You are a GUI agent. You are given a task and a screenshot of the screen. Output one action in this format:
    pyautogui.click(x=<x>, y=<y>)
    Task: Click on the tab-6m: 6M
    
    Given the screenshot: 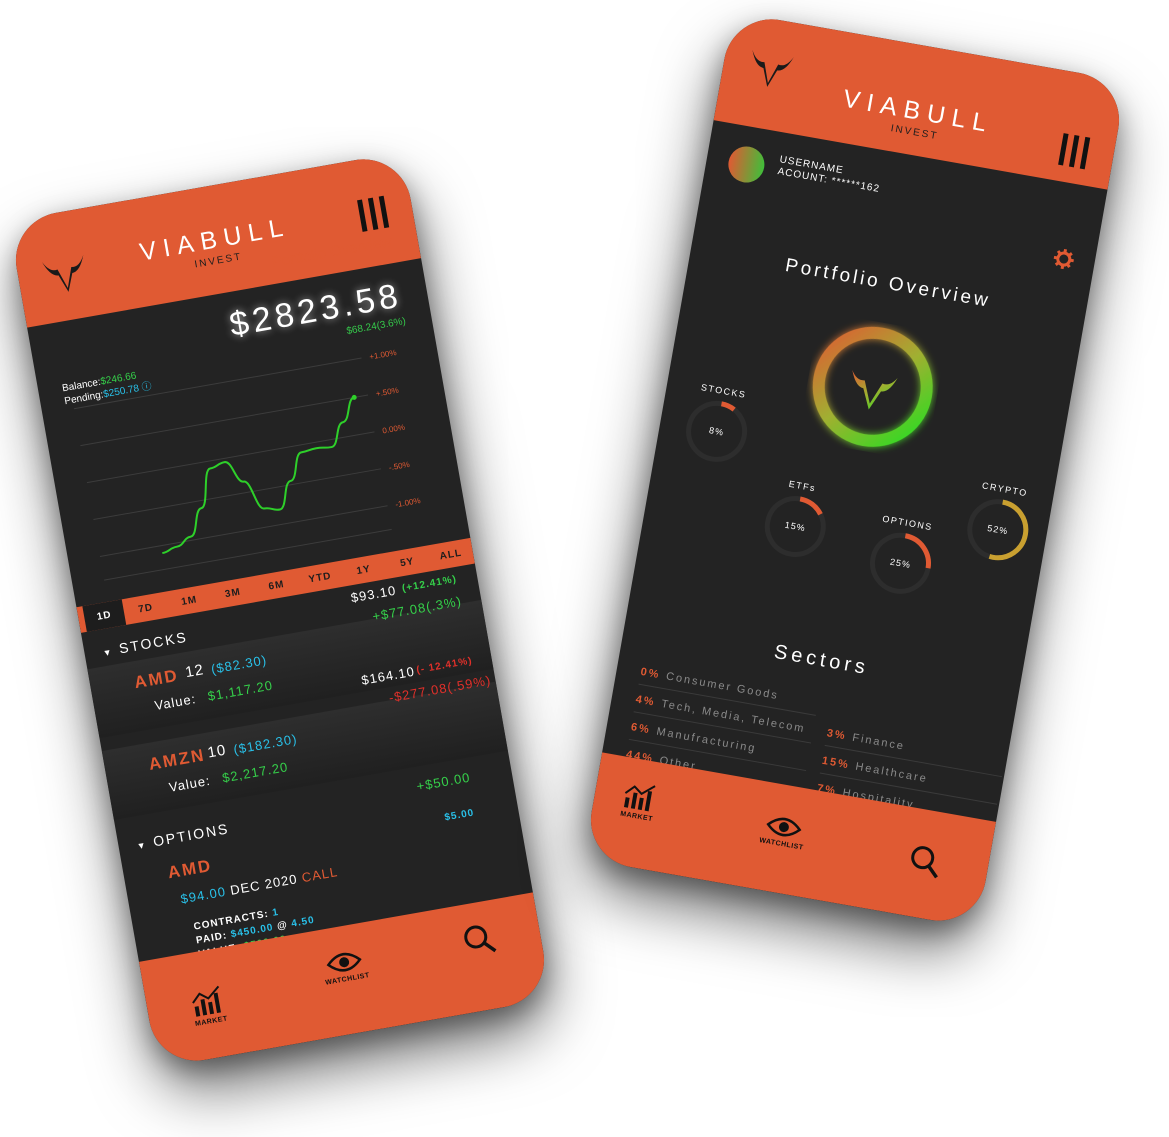 What is the action you would take?
    pyautogui.click(x=276, y=585)
    